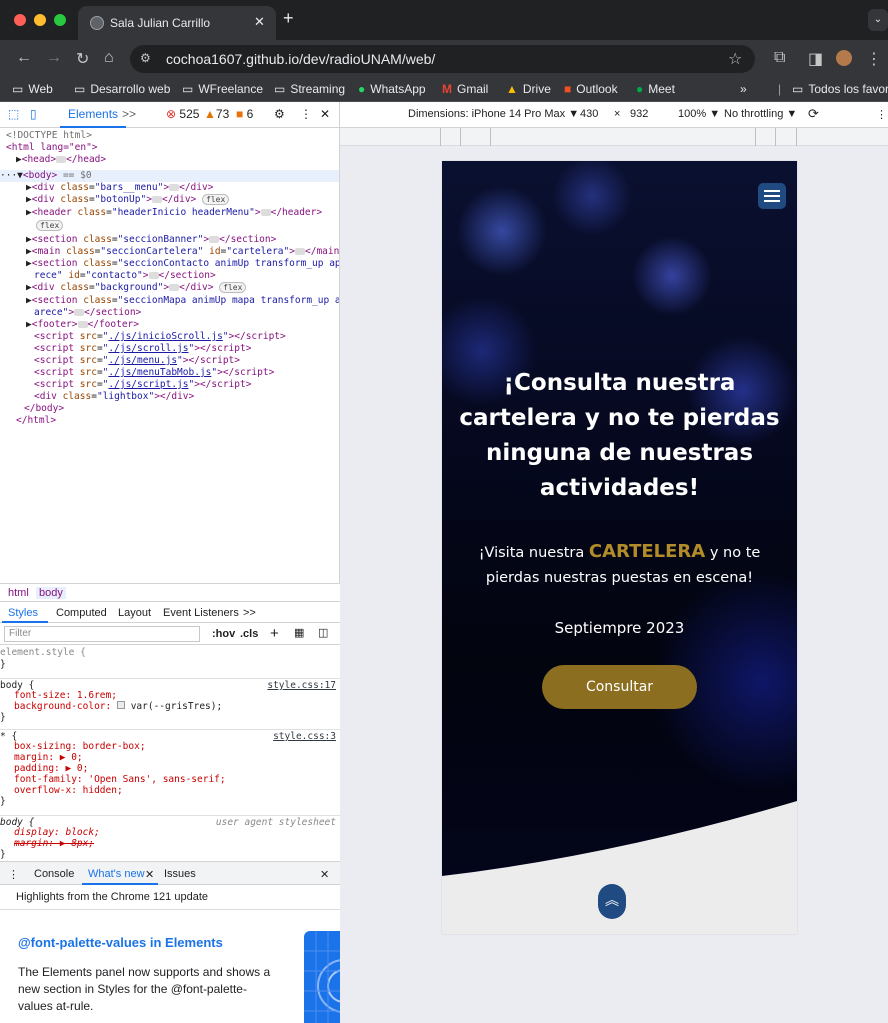 This screenshot has width=888, height=1023. Describe the element at coordinates (177, 23) in the screenshot. I see `browser-tab: Sala Julian Carrillo ✕` at that location.